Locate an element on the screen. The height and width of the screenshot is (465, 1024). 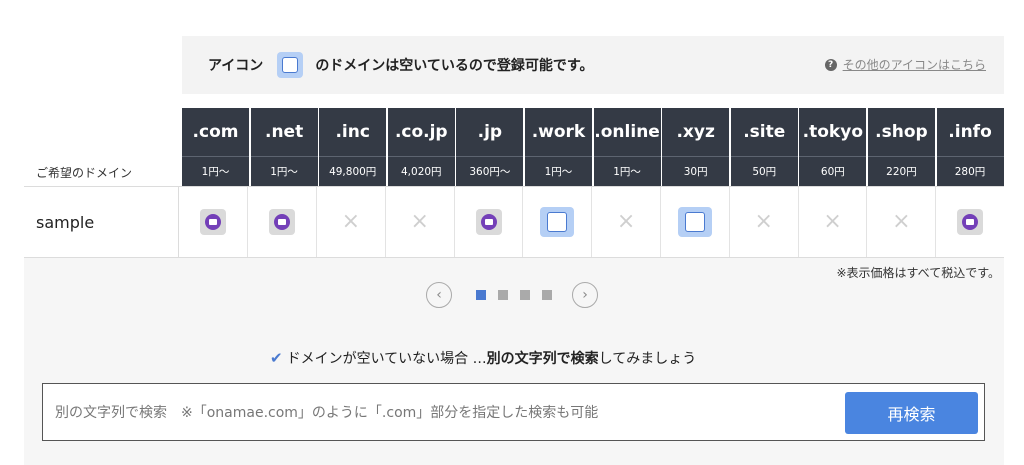
tld-column-4: .jp 360円〜 is located at coordinates (490, 147).